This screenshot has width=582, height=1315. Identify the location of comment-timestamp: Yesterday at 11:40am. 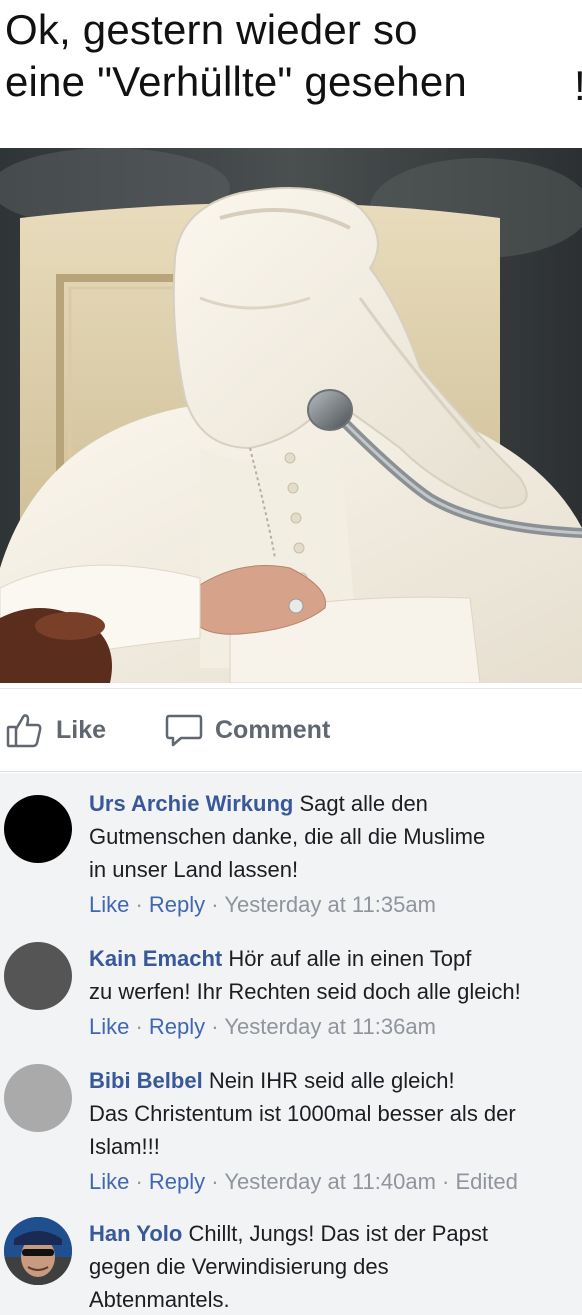
(330, 1181).